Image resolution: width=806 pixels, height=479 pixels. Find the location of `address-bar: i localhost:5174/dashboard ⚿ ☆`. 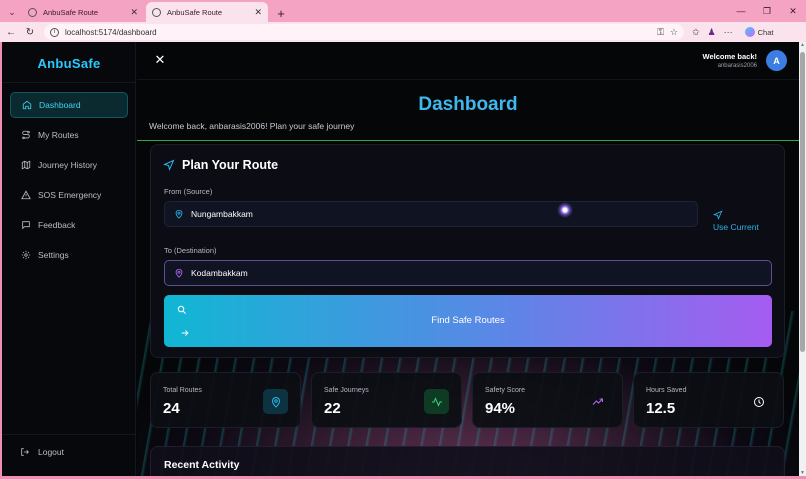

address-bar: i localhost:5174/dashboard ⚿ ☆ is located at coordinates (364, 32).